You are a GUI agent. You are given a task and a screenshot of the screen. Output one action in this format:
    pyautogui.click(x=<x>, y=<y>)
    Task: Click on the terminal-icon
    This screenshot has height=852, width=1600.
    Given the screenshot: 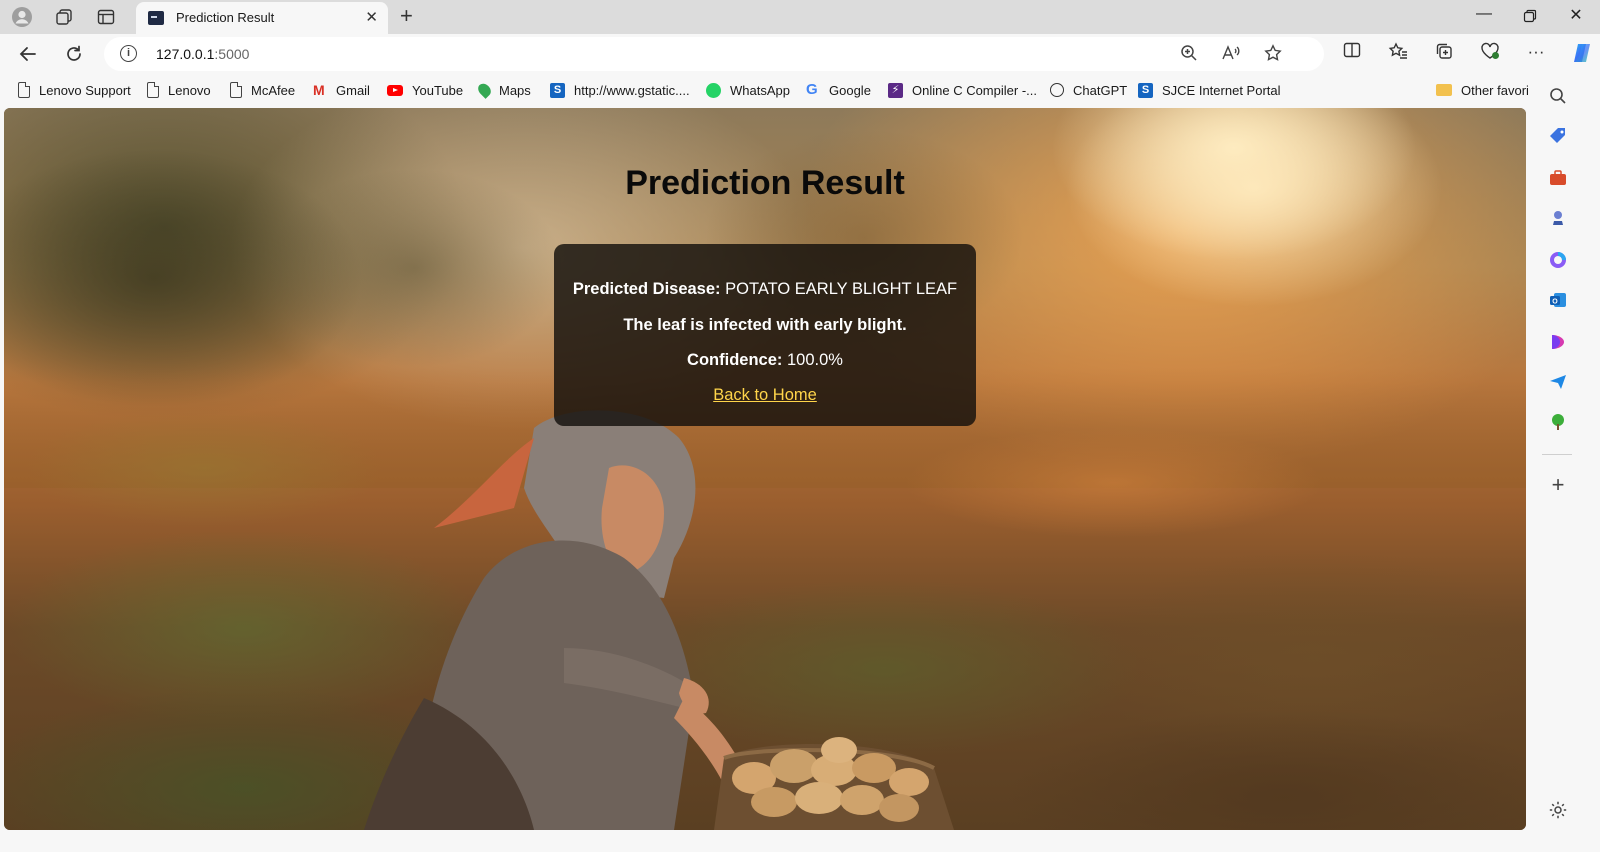 What is the action you would take?
    pyautogui.click(x=156, y=18)
    